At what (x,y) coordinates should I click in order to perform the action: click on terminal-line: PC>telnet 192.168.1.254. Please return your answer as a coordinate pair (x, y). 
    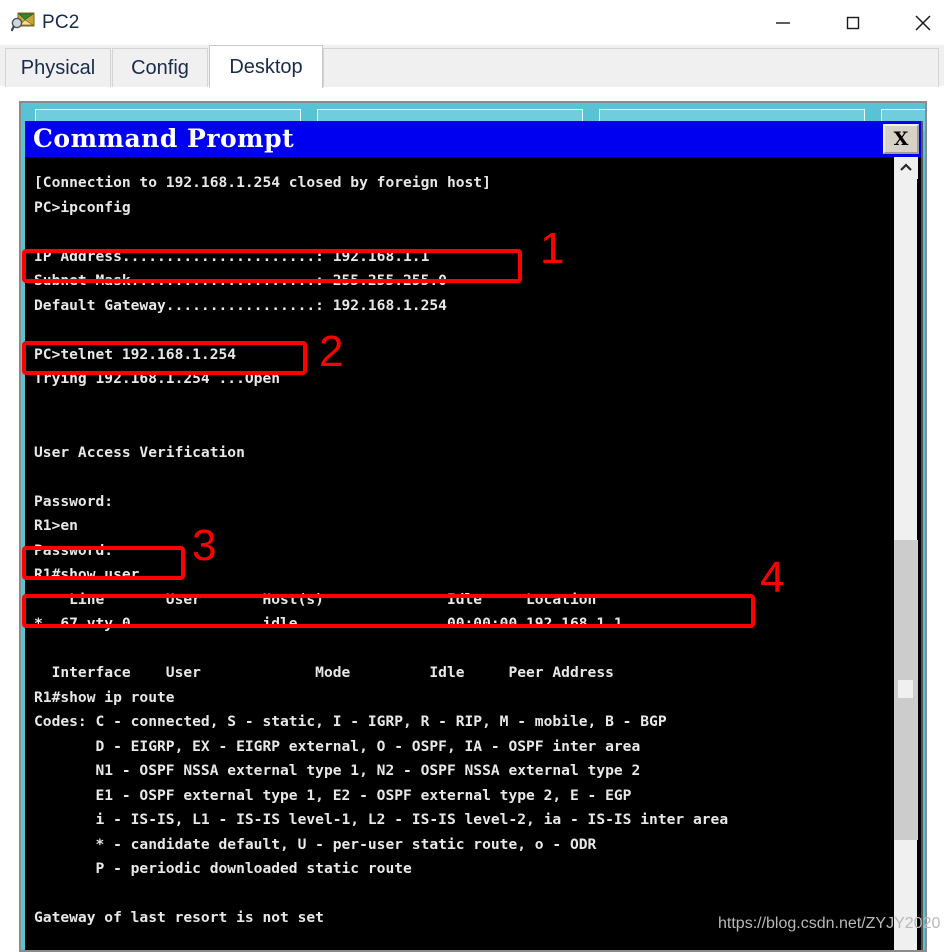
    Looking at the image, I should click on (135, 354).